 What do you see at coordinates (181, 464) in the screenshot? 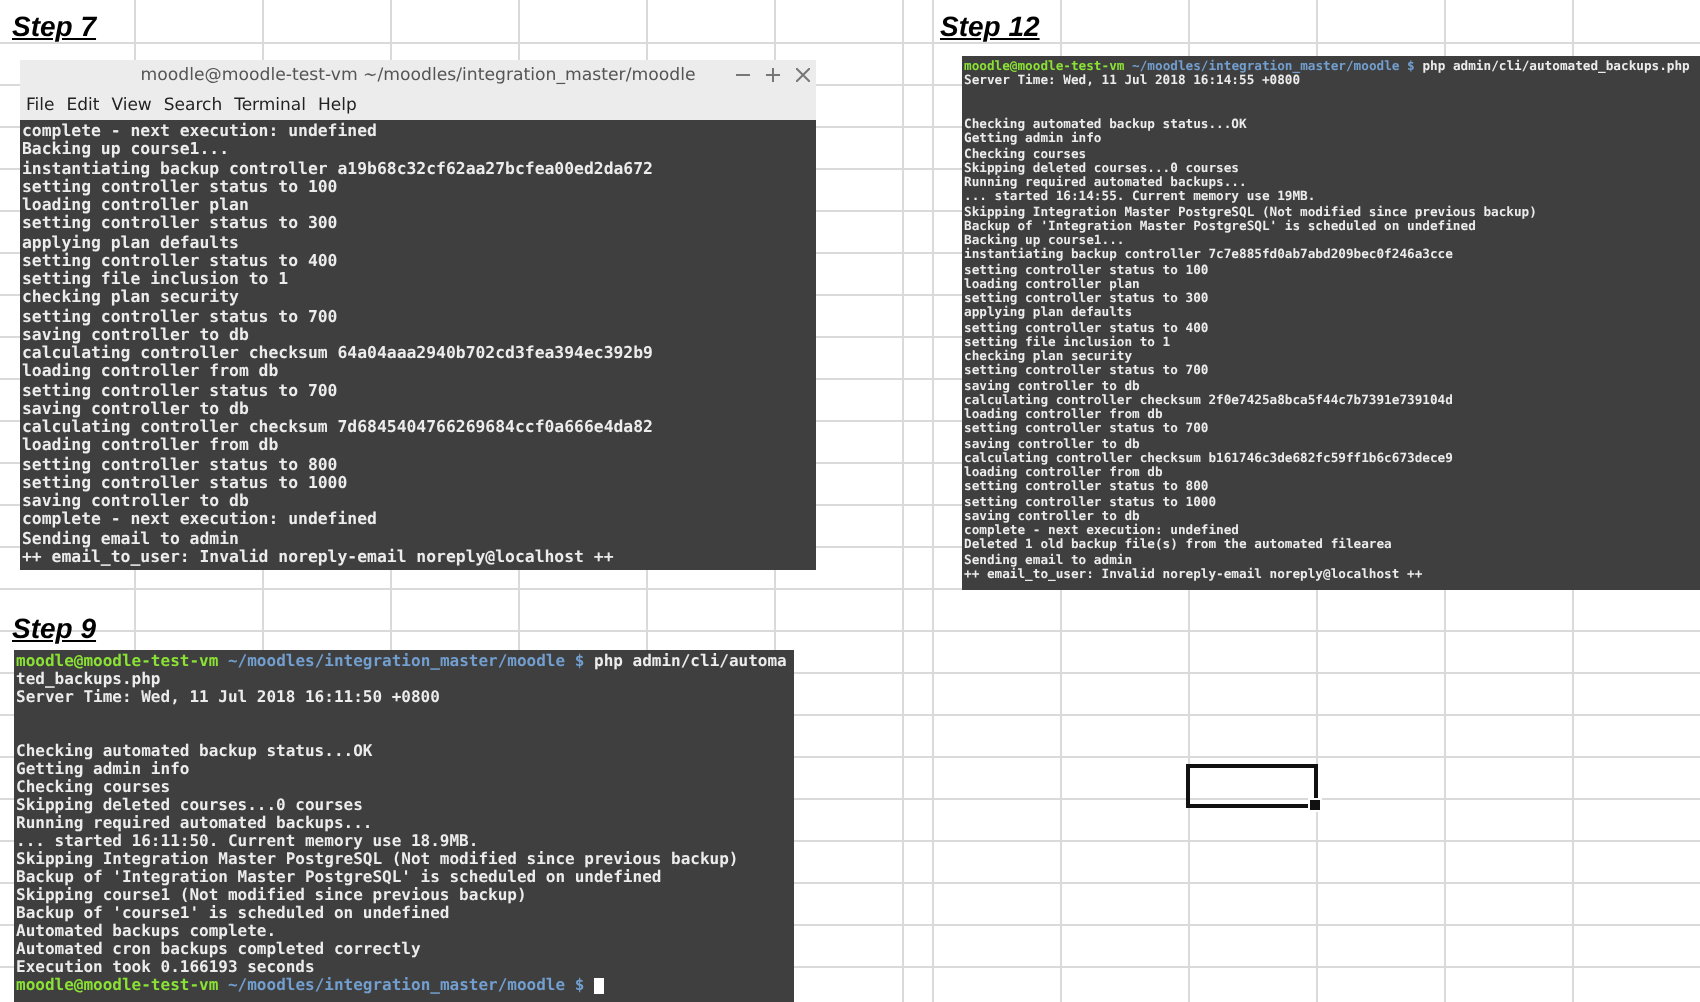
I see `terminal-line: setting controller status to 800` at bounding box center [181, 464].